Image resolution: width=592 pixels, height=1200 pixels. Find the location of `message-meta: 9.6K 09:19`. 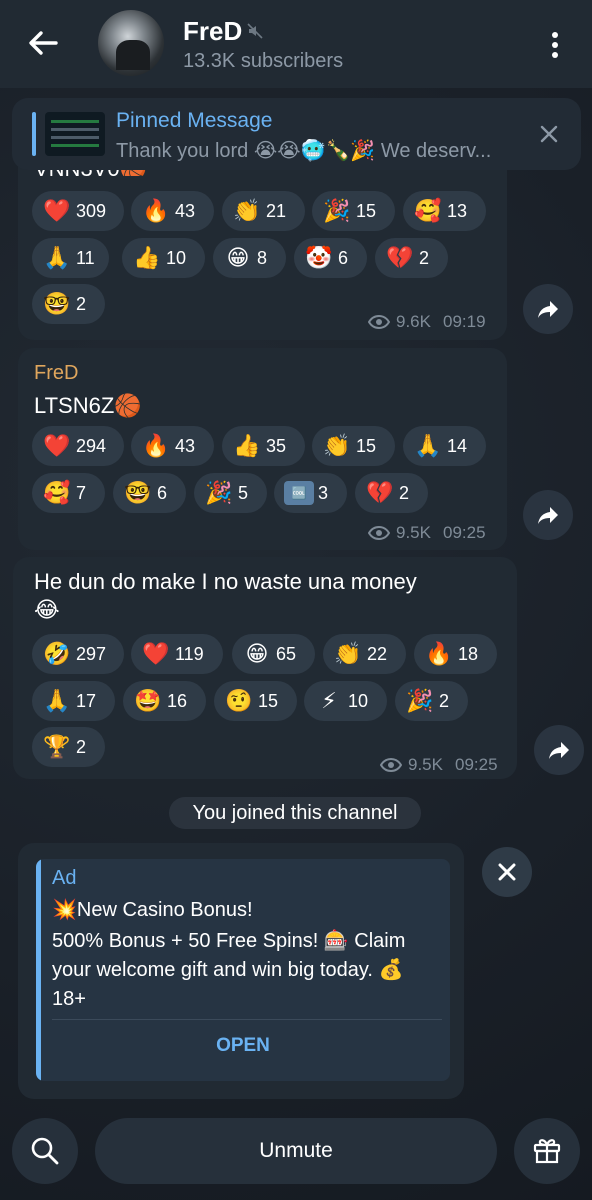

message-meta: 9.6K 09:19 is located at coordinates (427, 322).